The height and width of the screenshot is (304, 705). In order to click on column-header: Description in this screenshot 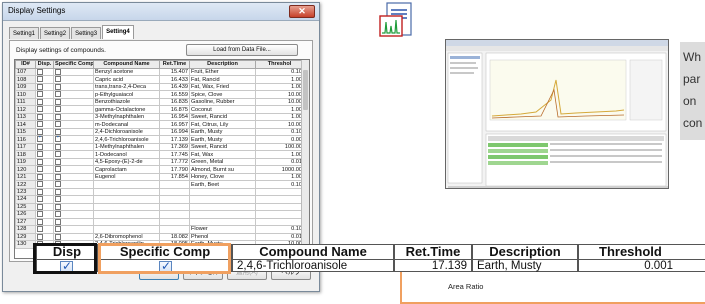, I will do `click(222, 64)`.